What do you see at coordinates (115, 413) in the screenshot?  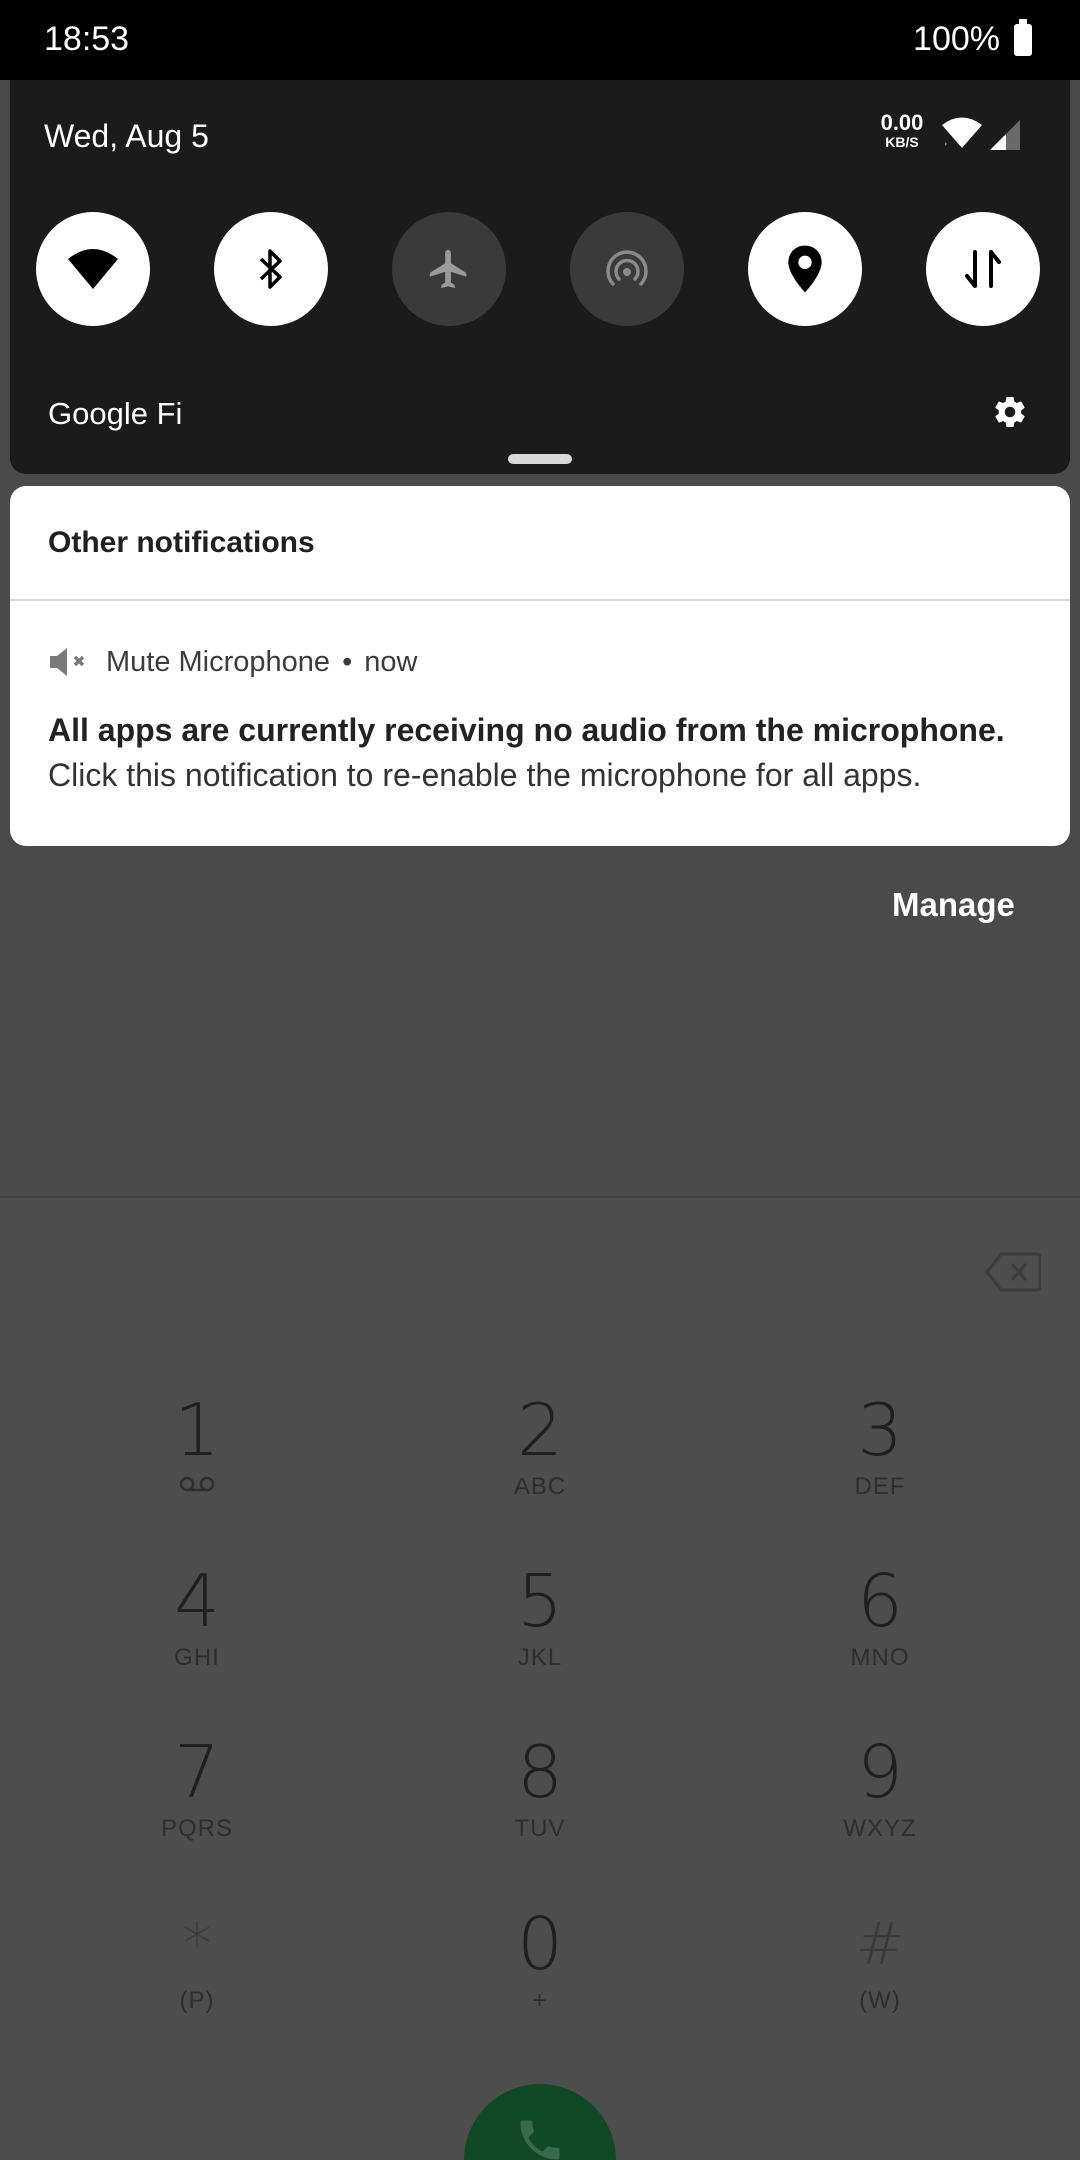 I see `carrier-name: Google Fi` at bounding box center [115, 413].